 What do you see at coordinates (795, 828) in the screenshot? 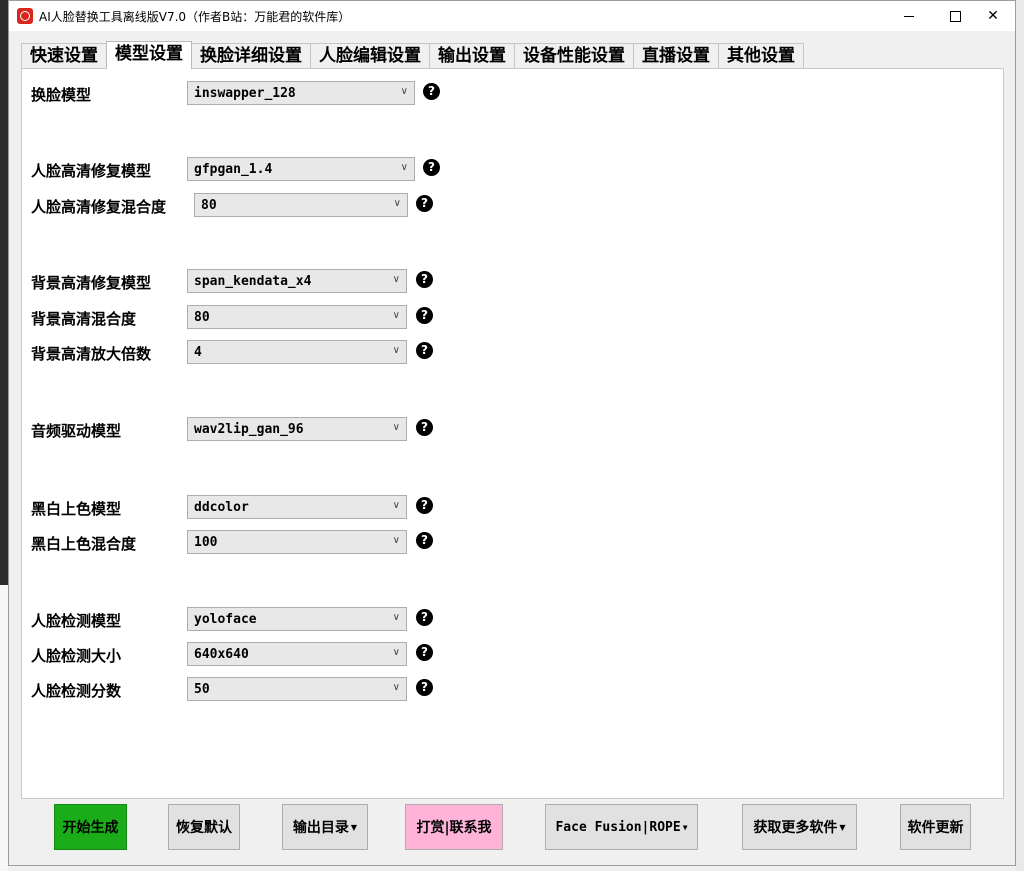
I see `more-software-label: 获取更多软件` at bounding box center [795, 828].